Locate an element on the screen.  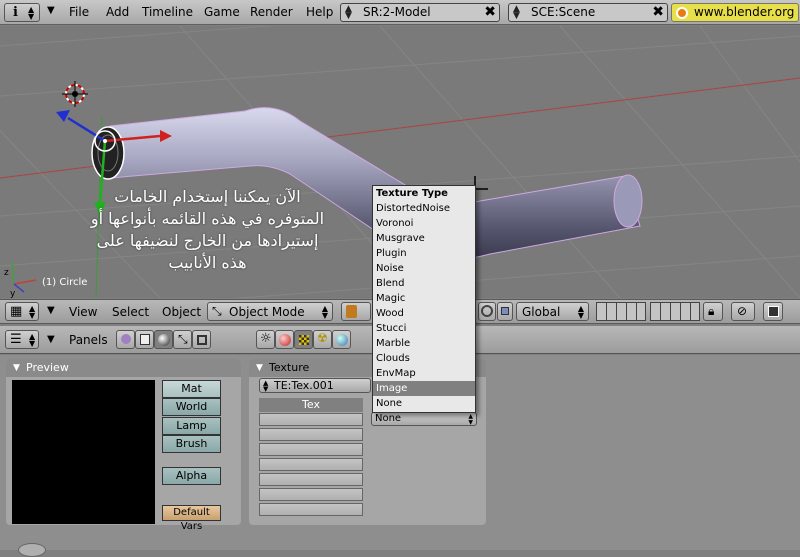
scene-selector: ▲ ▼ SCE:Scene ✖ is located at coordinates (588, 12).